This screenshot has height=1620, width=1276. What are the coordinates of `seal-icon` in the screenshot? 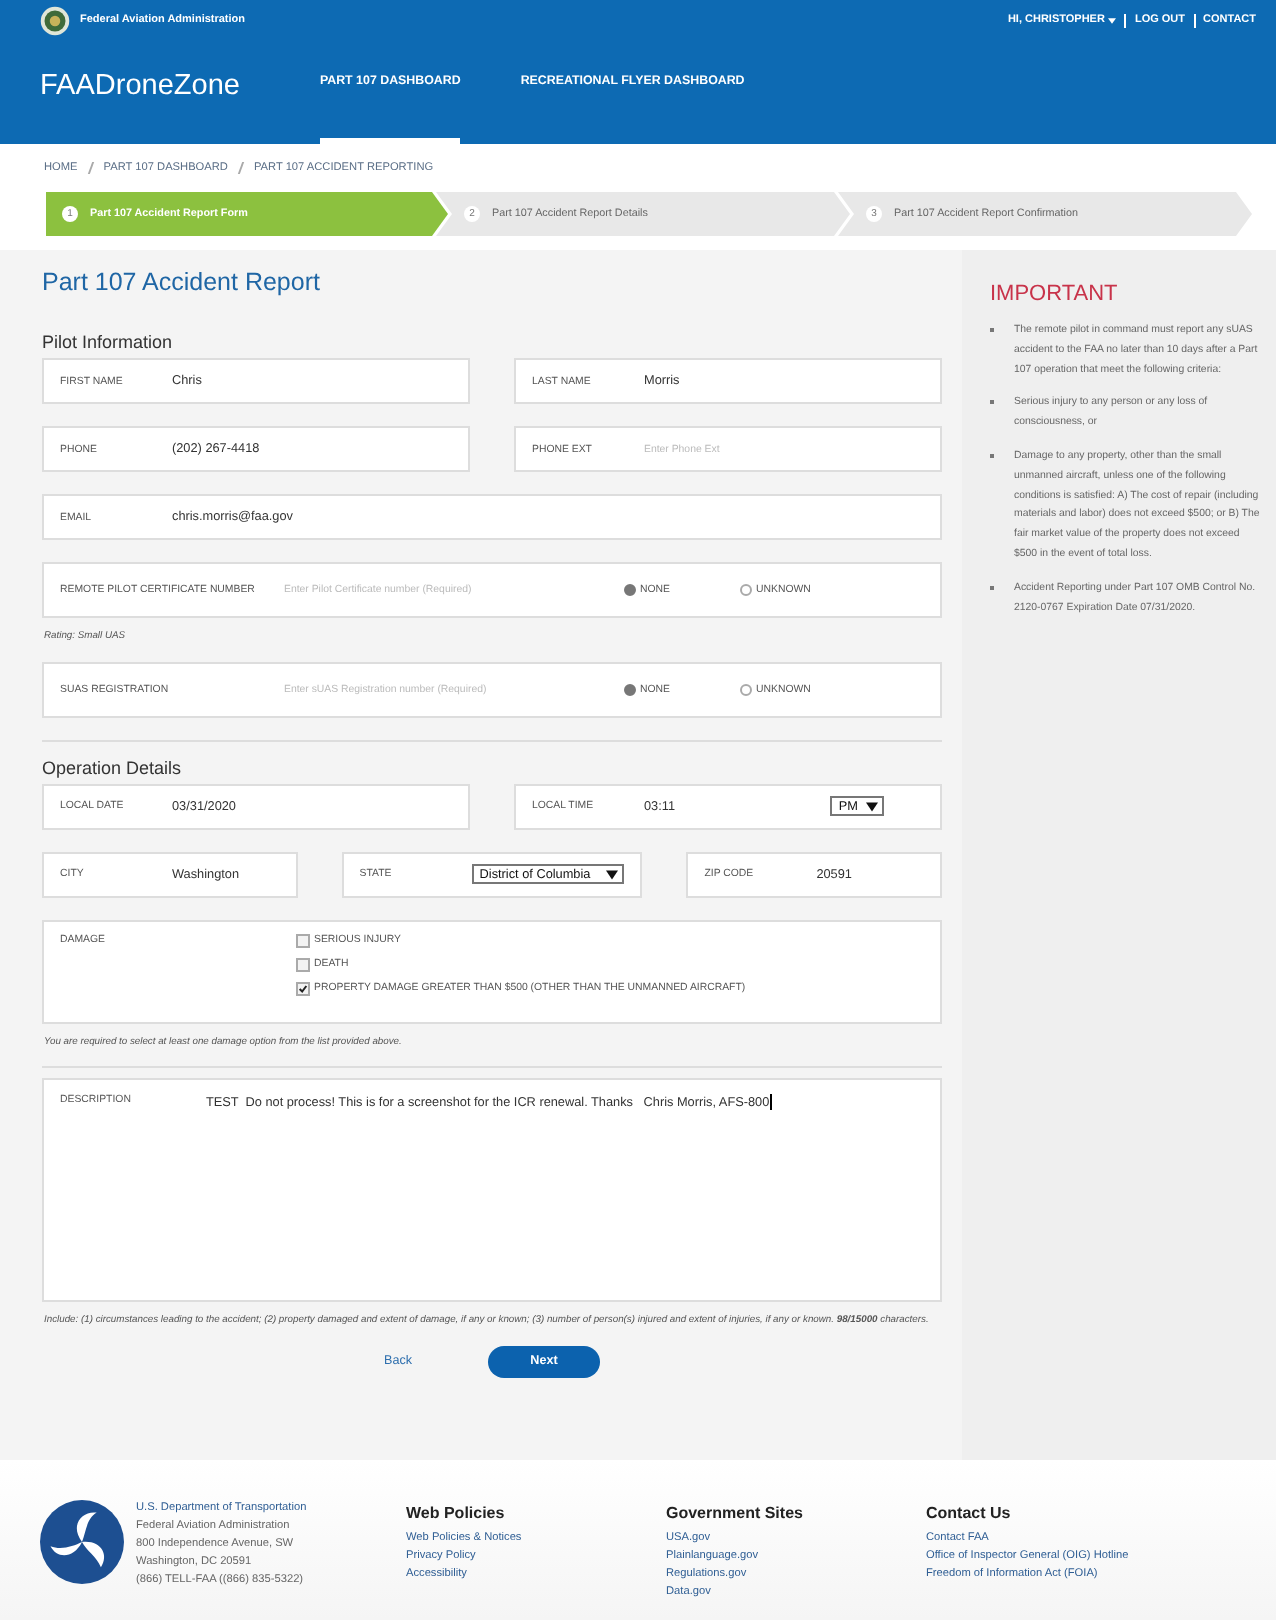 It's located at (55, 20).